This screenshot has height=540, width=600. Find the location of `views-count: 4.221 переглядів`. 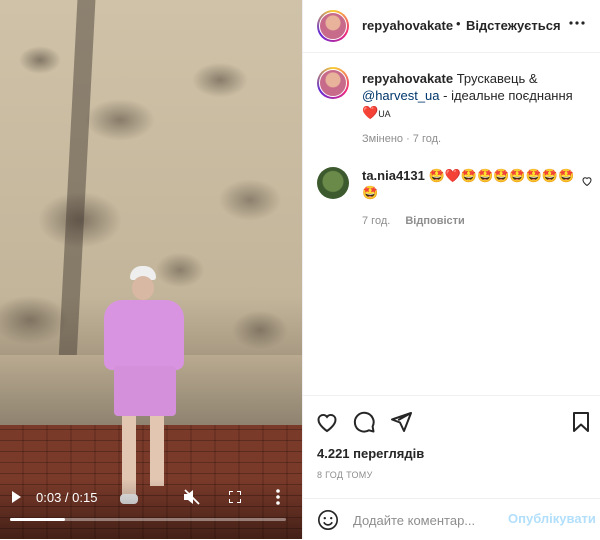

views-count: 4.221 переглядів is located at coordinates (370, 453).